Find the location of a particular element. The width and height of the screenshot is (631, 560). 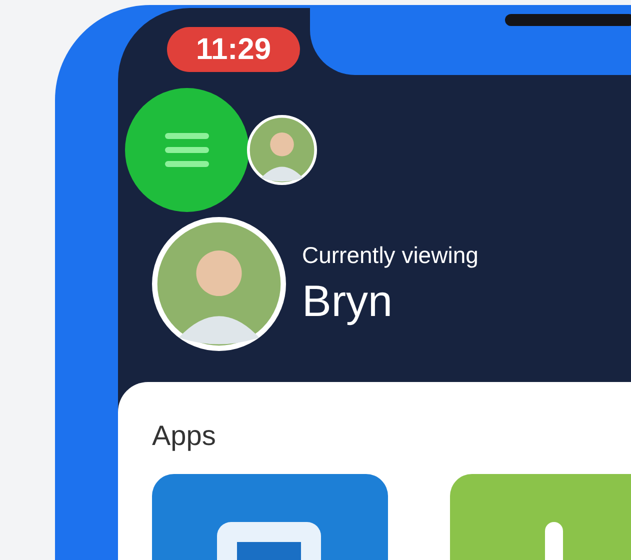

section-title: Apps is located at coordinates (184, 436).